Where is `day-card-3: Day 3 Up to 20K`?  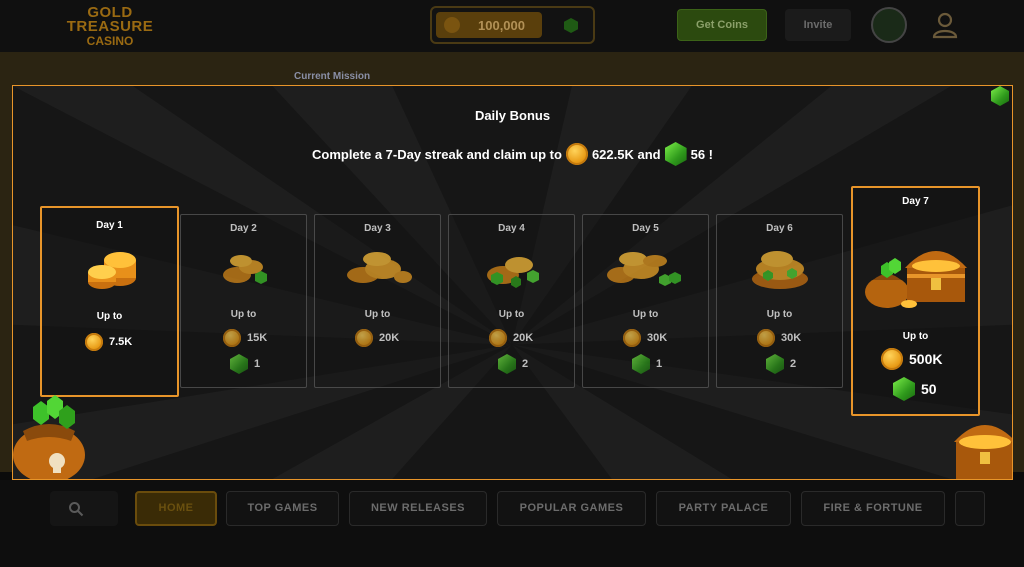 day-card-3: Day 3 Up to 20K is located at coordinates (377, 301).